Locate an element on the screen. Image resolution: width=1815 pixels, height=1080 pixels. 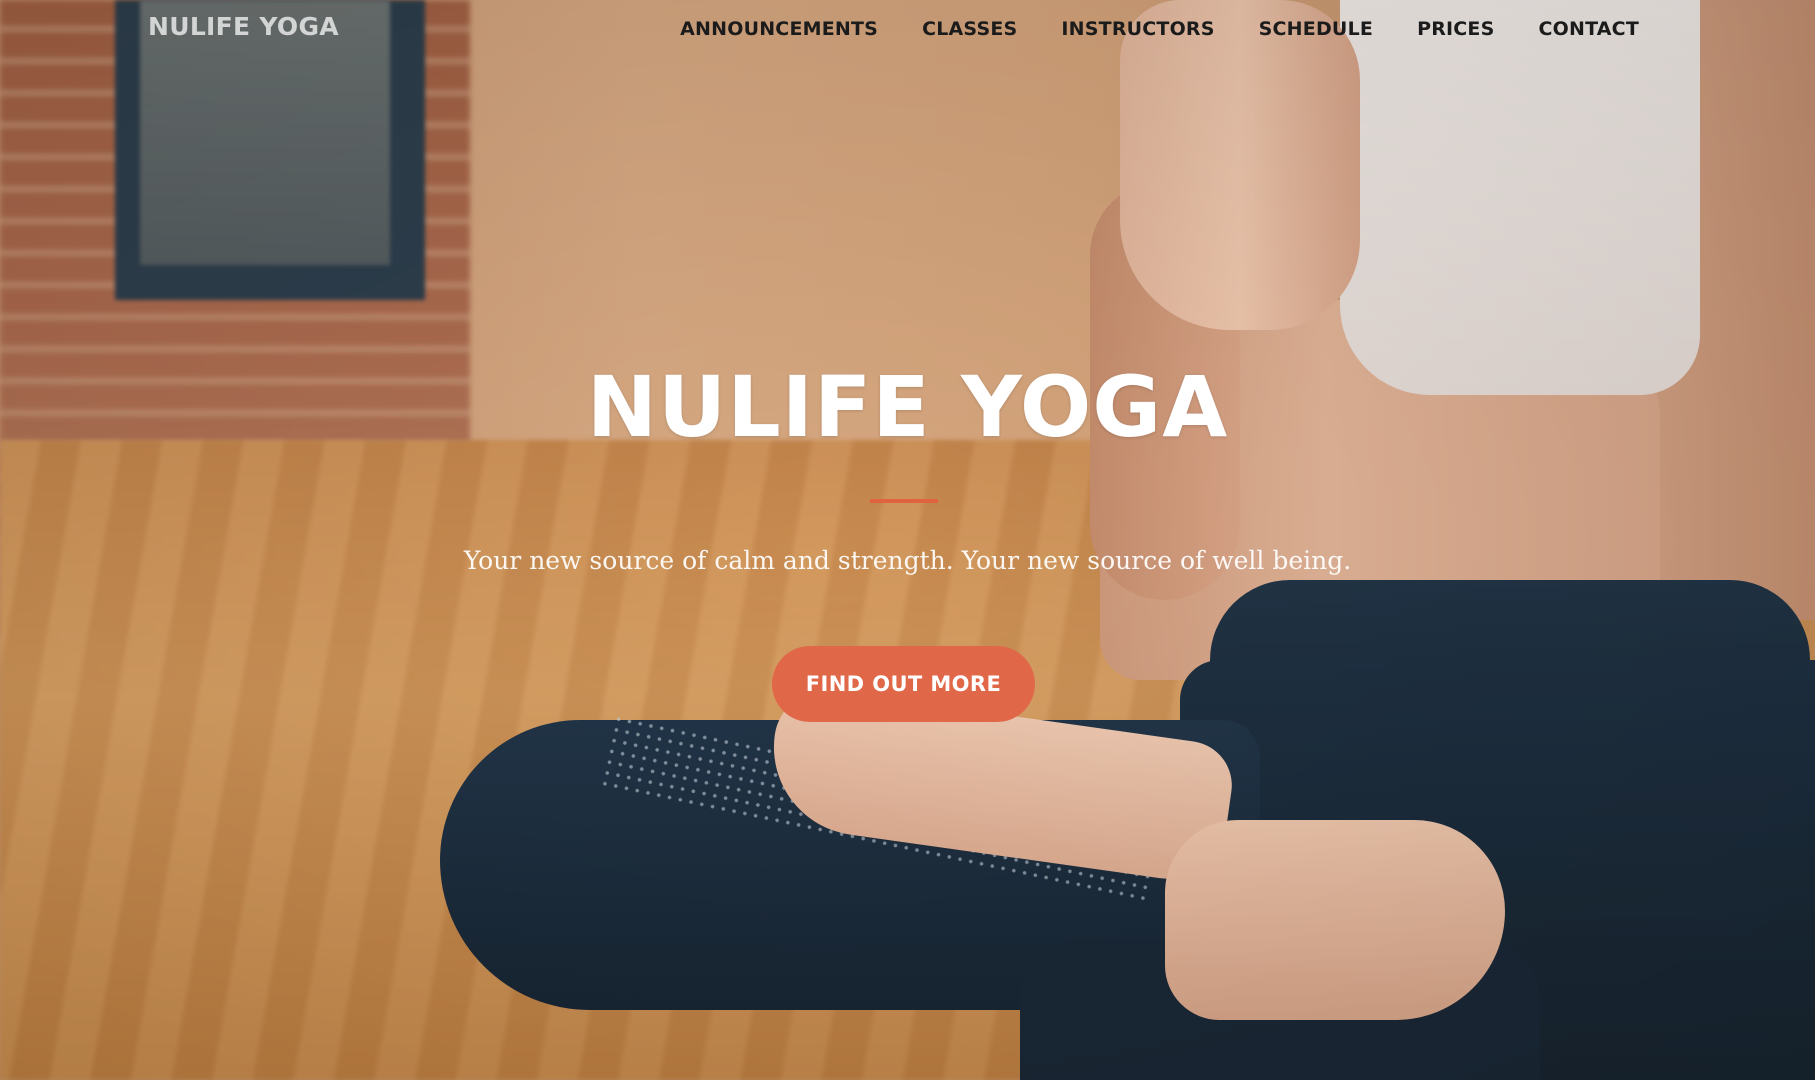
nav-link-instructors: INSTRUCTORS is located at coordinates (1137, 29).